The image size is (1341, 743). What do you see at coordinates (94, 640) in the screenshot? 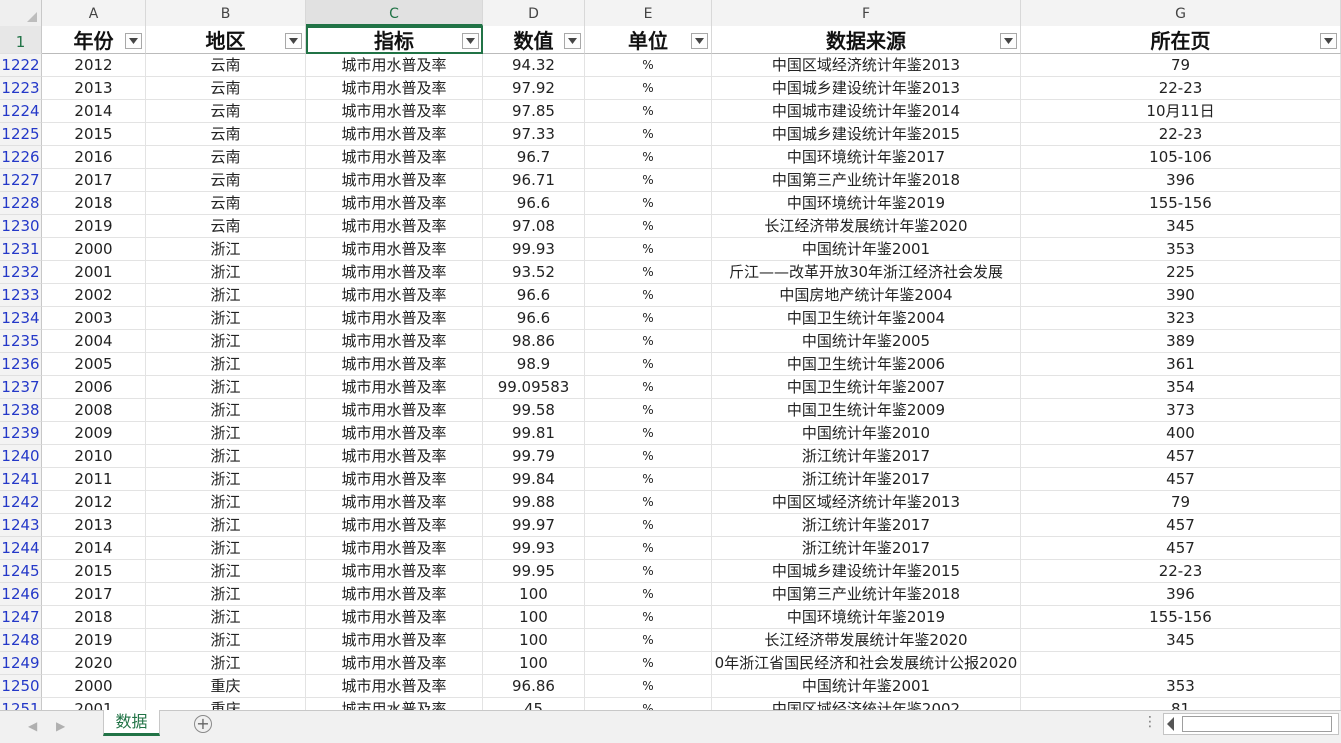
I see `table-cell: 2019` at bounding box center [94, 640].